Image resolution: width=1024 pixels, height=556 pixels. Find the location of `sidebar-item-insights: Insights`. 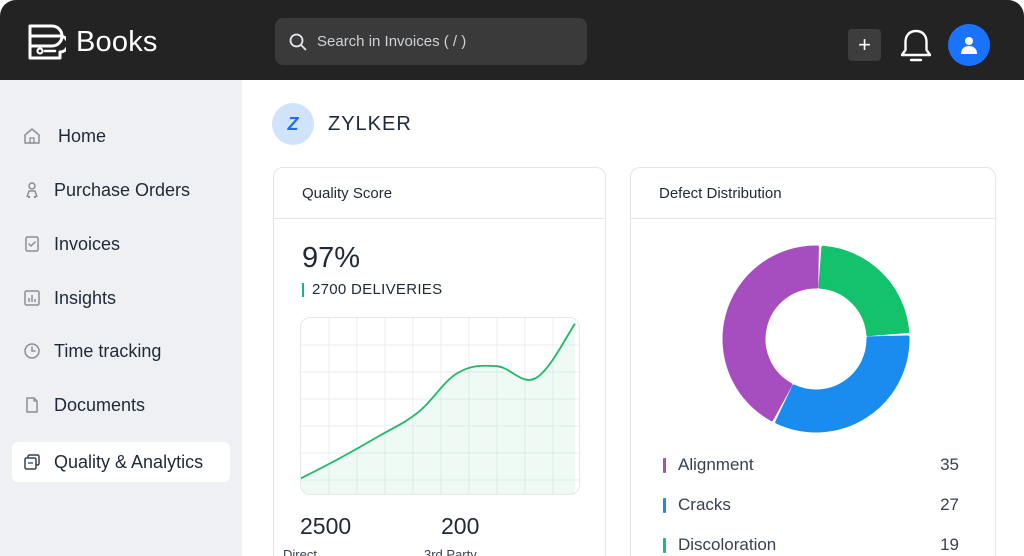

sidebar-item-insights: Insights is located at coordinates (121, 298).